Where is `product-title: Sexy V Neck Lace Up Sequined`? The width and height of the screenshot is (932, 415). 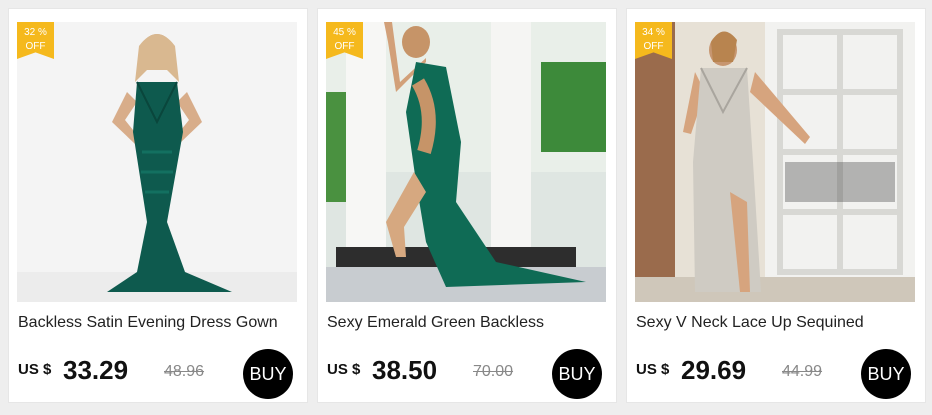
product-title: Sexy V Neck Lace Up Sequined is located at coordinates (779, 323).